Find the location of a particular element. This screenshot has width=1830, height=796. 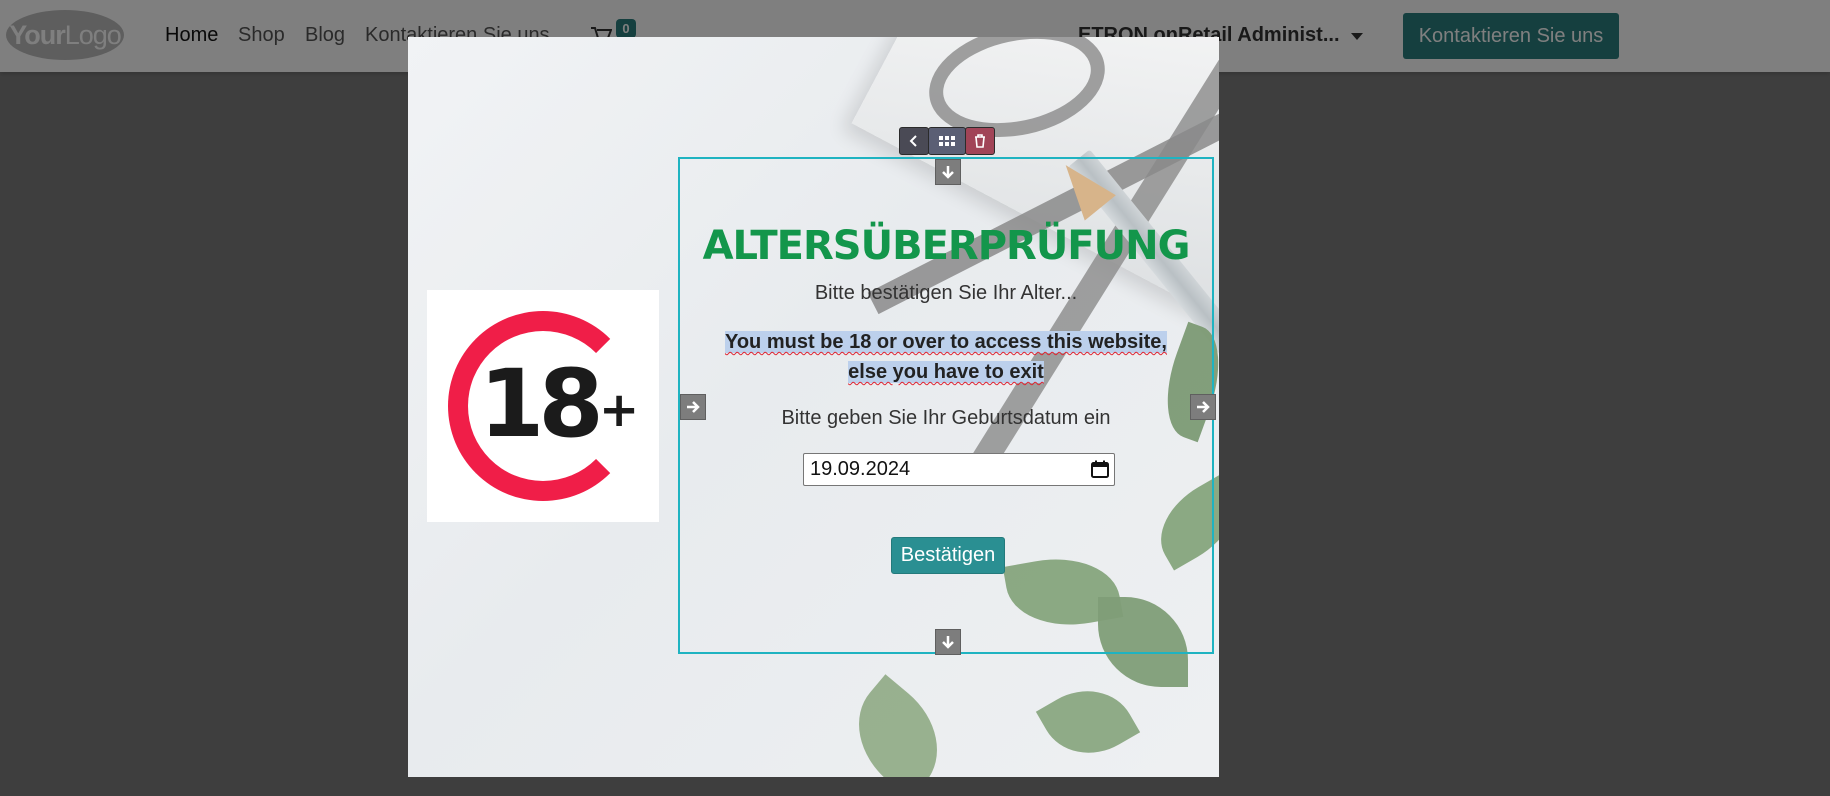

calendar-icon is located at coordinates (1100, 469).